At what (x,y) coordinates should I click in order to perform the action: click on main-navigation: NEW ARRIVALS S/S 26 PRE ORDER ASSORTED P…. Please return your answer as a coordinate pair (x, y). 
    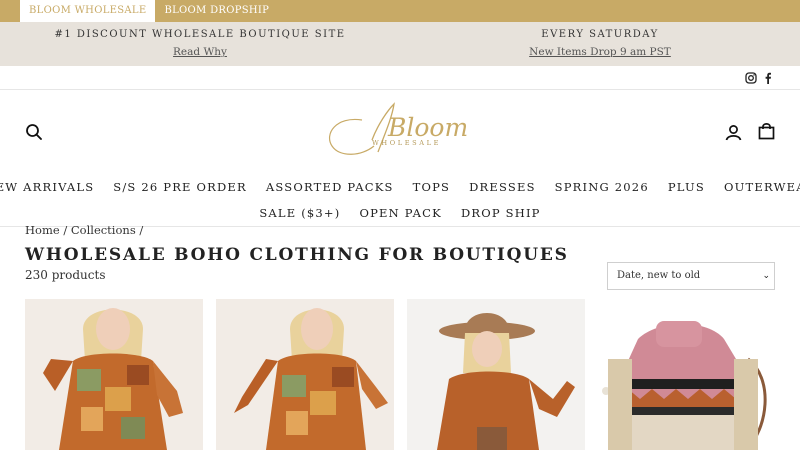
    Looking at the image, I should click on (400, 200).